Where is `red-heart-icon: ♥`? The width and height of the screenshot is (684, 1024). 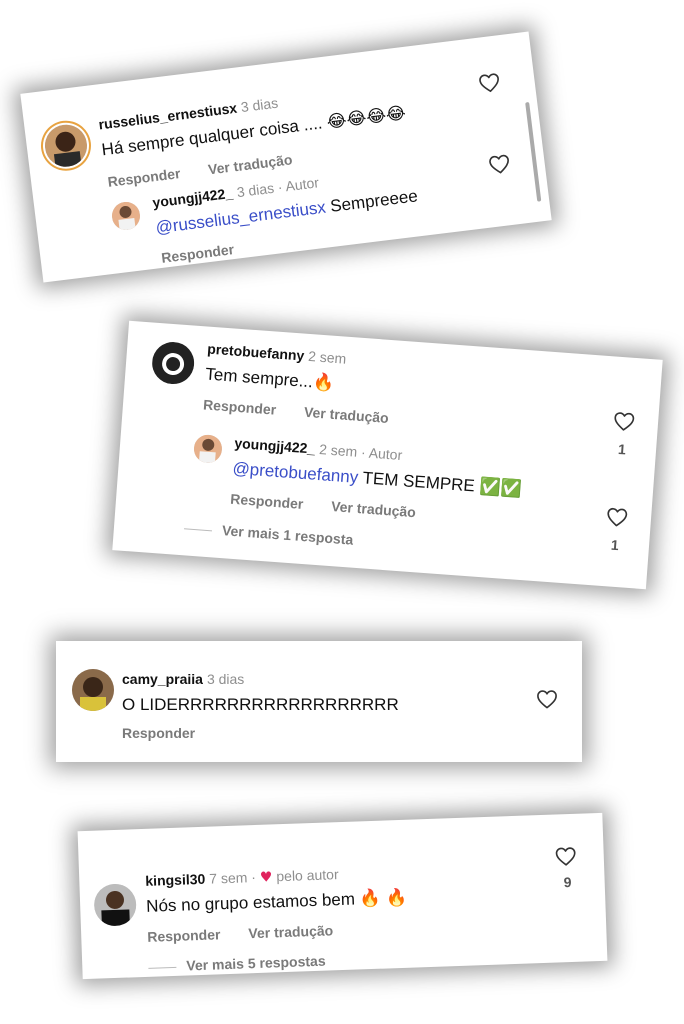
red-heart-icon: ♥ is located at coordinates (266, 877).